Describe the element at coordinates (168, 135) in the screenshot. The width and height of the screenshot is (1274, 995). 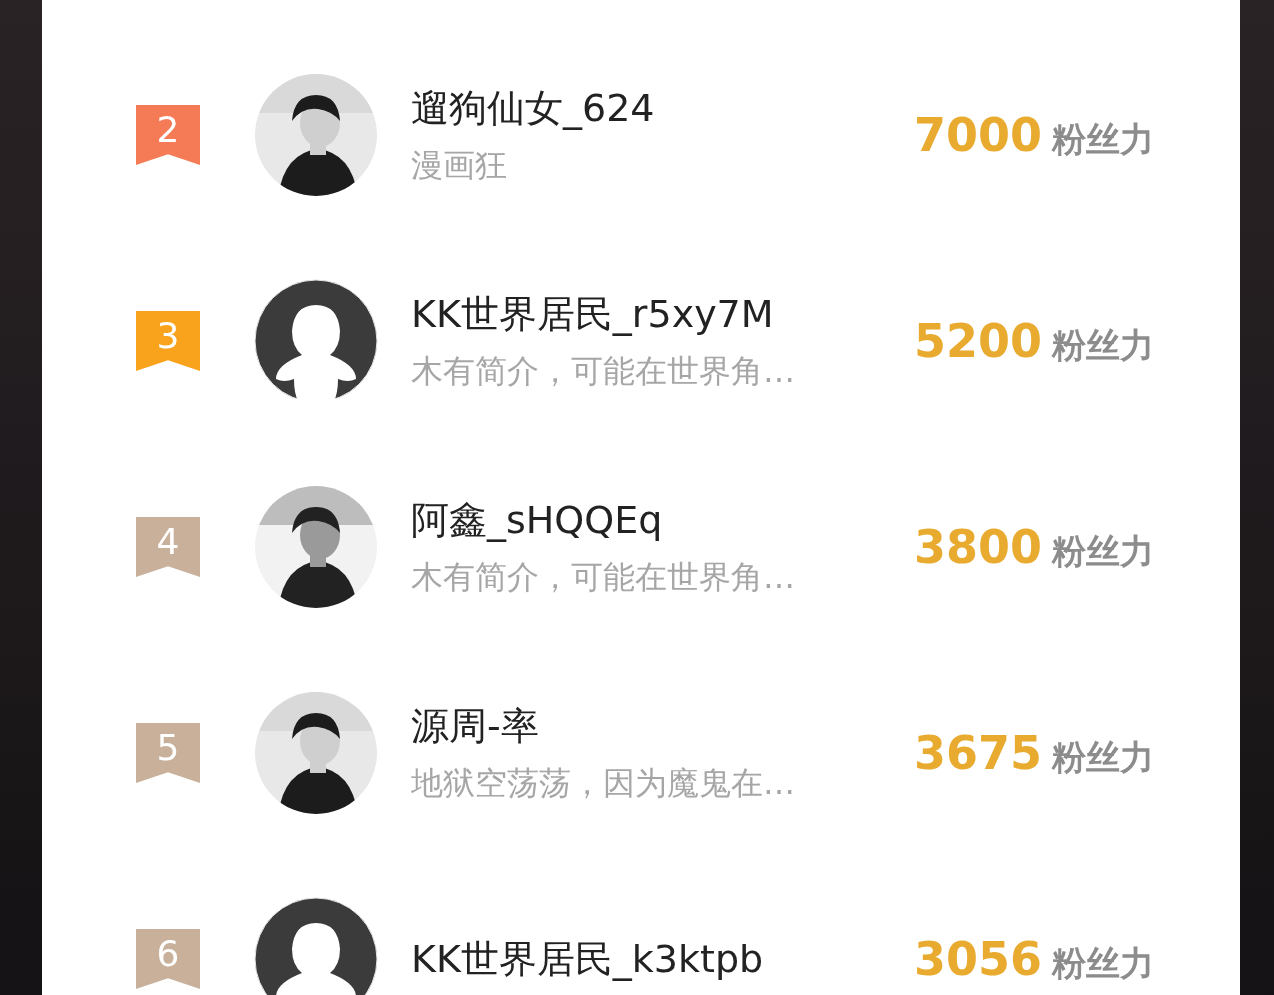
I see `rank-badge: 2` at that location.